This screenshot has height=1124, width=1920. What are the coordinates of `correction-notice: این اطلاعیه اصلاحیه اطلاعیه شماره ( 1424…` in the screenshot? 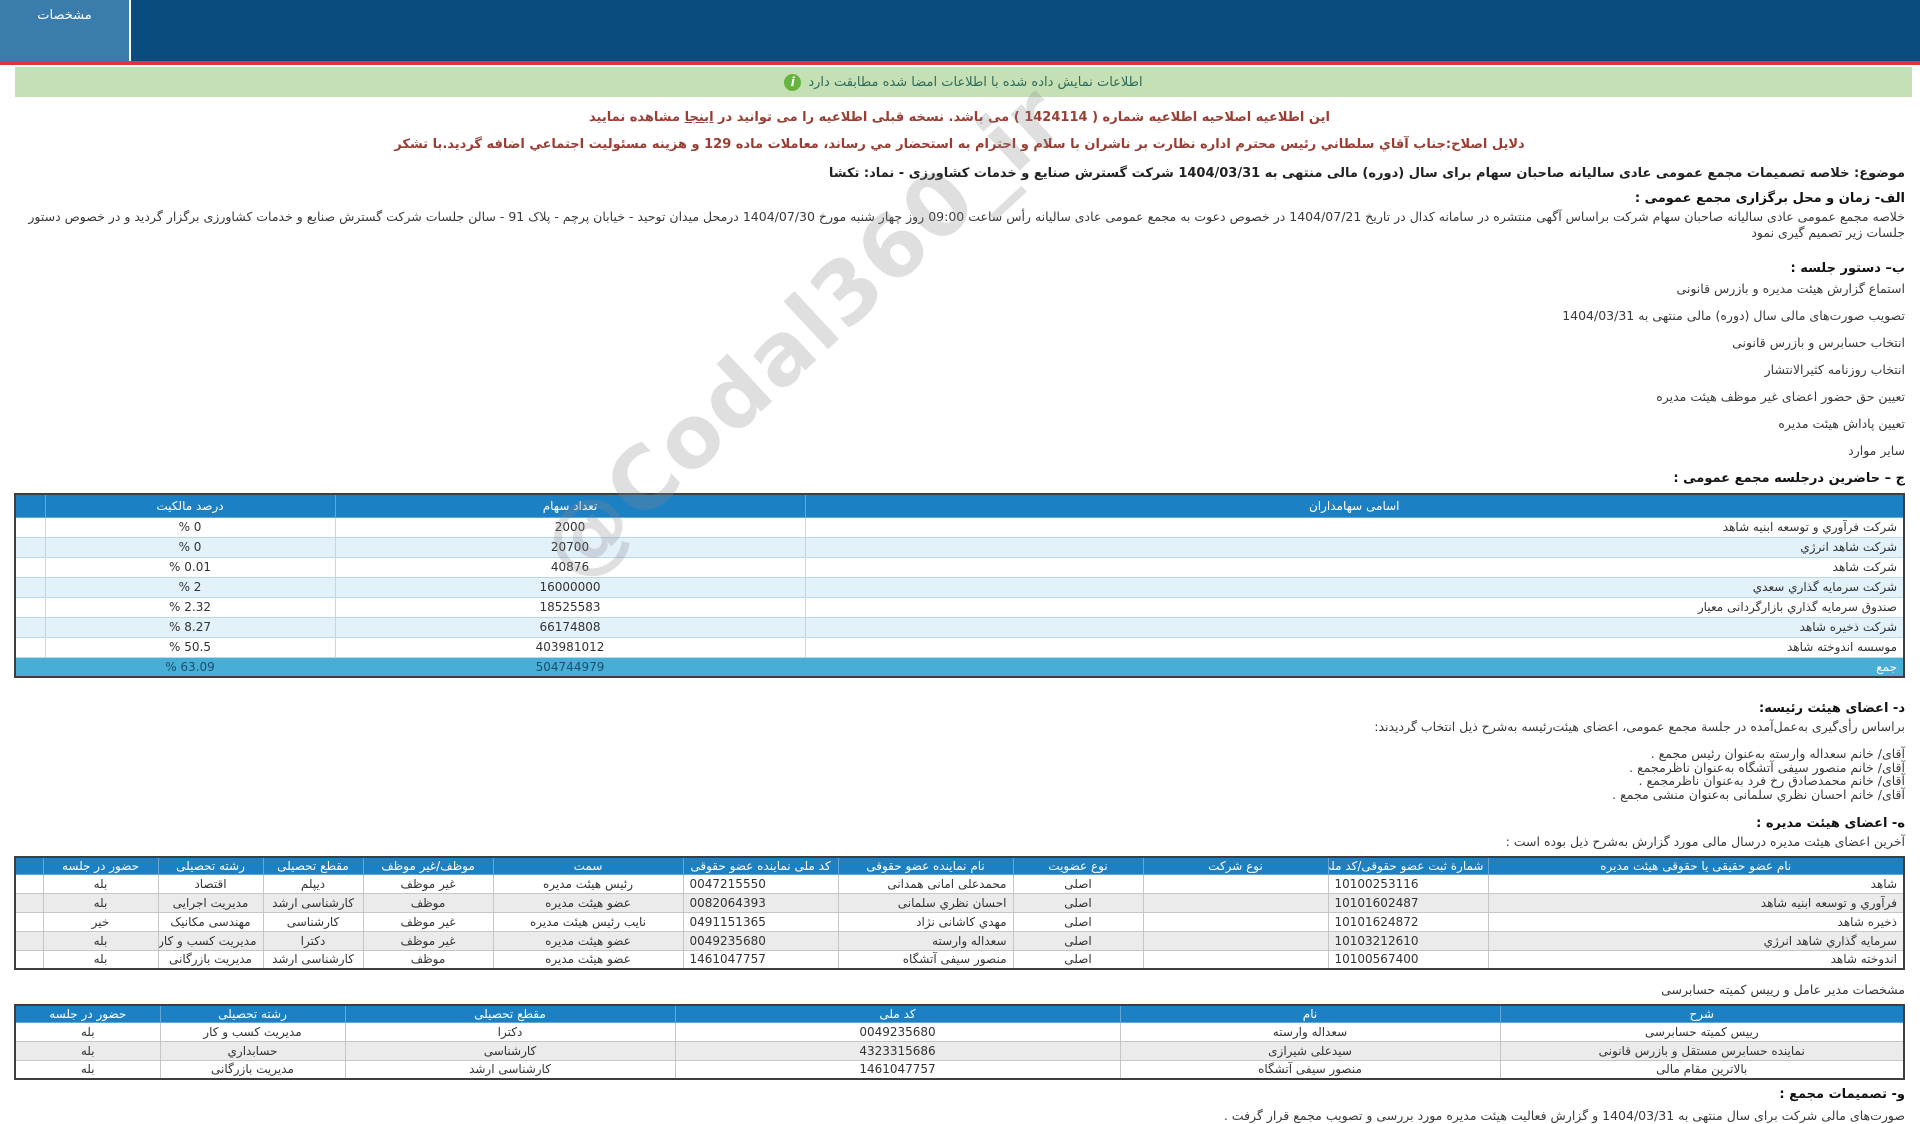 It's located at (959, 118).